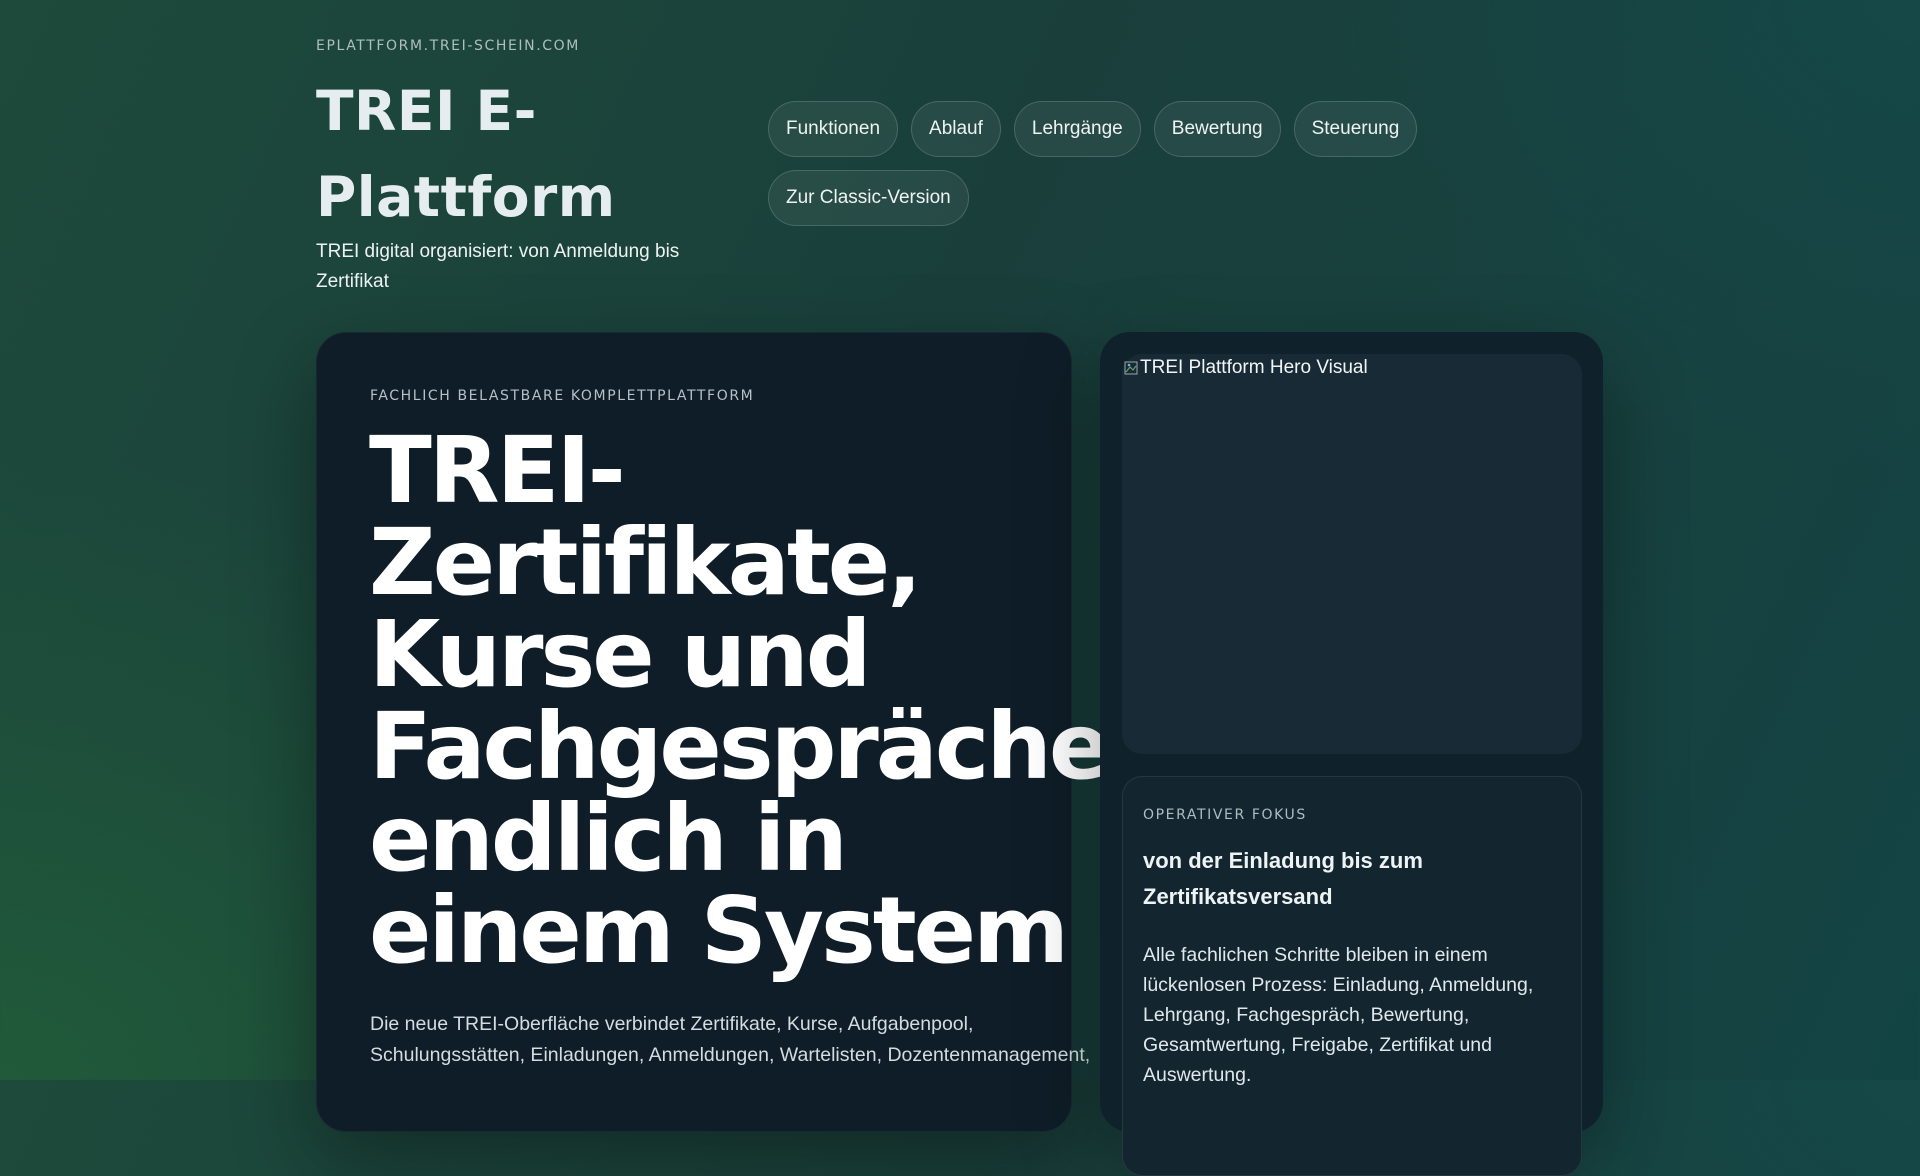 The width and height of the screenshot is (1920, 1176). I want to click on nav-lehrgaenge: Lehrgänge, so click(1077, 129).